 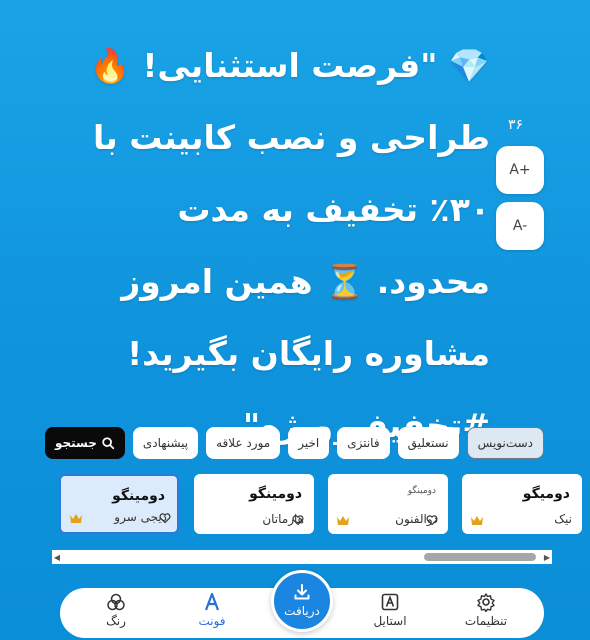 I want to click on nav-settings-label: تنظیمات, so click(x=486, y=621).